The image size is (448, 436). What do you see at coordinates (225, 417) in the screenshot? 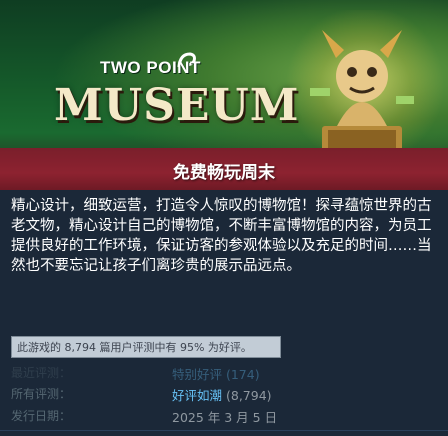
I see `release-date-value: 2025 年 3 月 5 日` at bounding box center [225, 417].